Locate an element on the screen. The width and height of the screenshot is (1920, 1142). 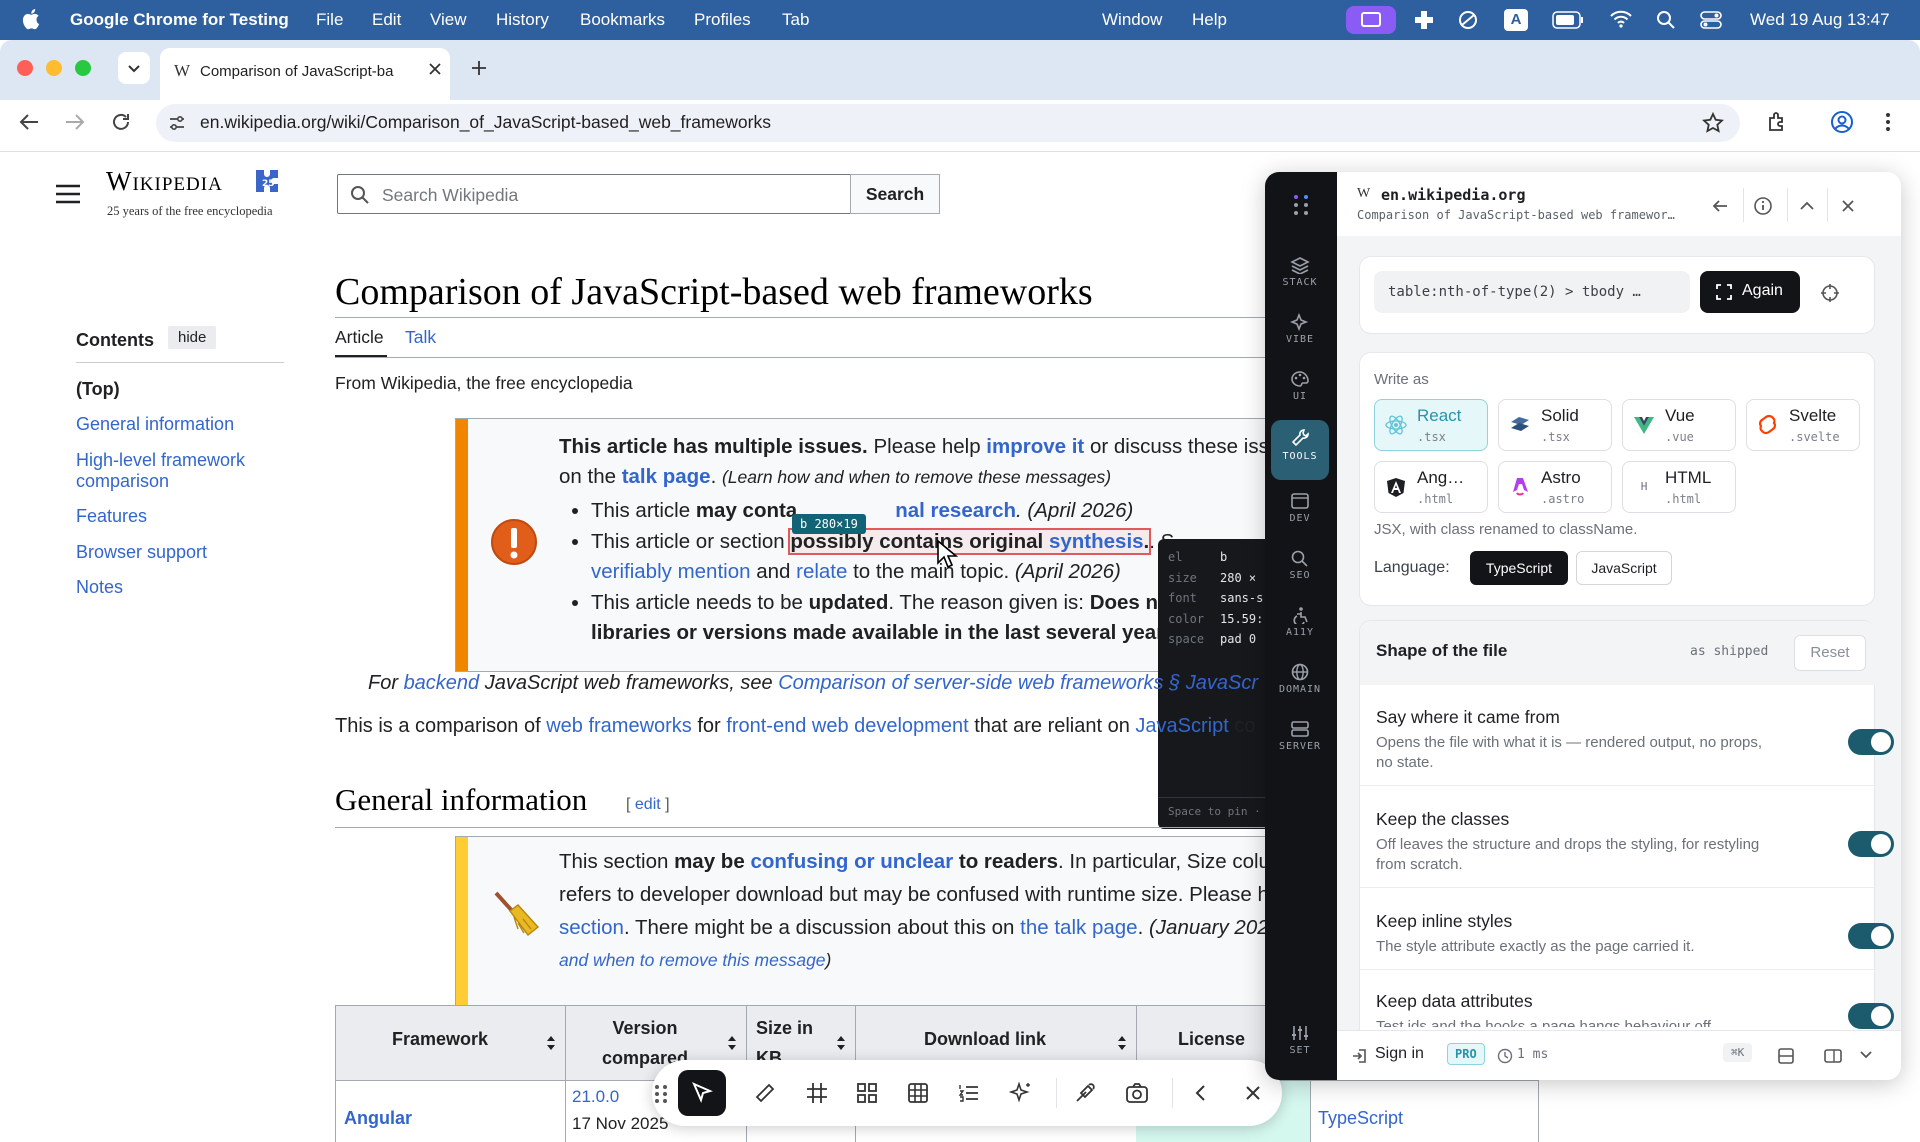
rail-settings: SET is located at coordinates (1300, 1046).